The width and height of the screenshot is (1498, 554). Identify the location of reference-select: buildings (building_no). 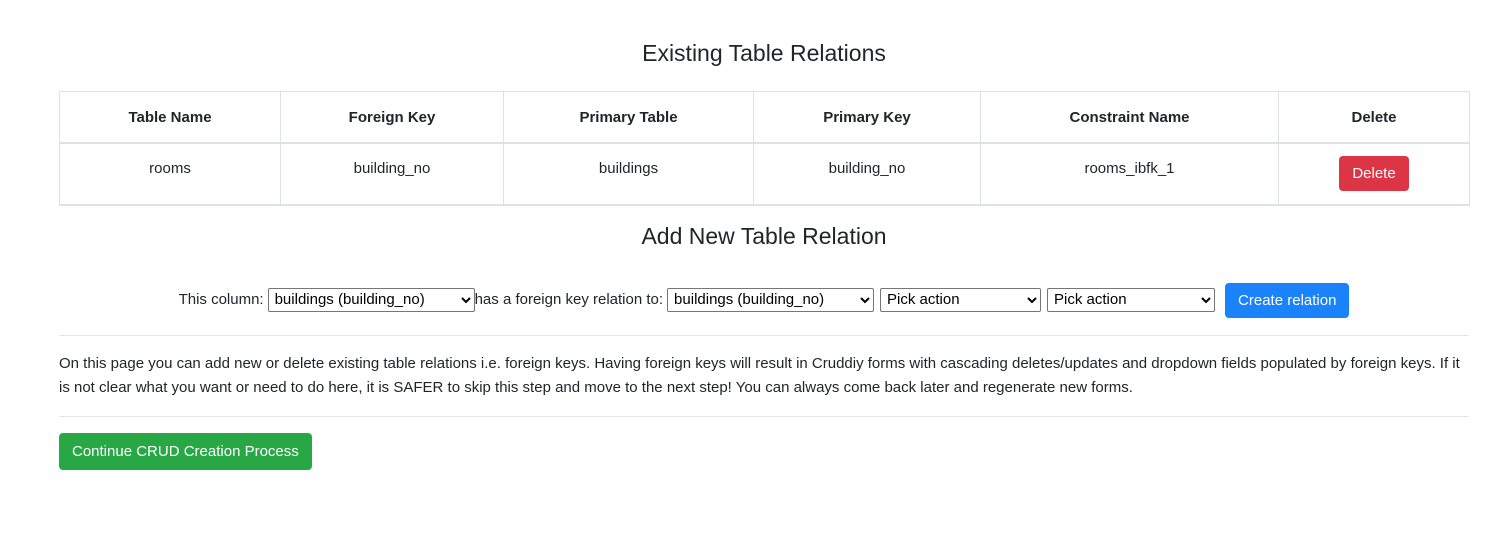
(771, 299).